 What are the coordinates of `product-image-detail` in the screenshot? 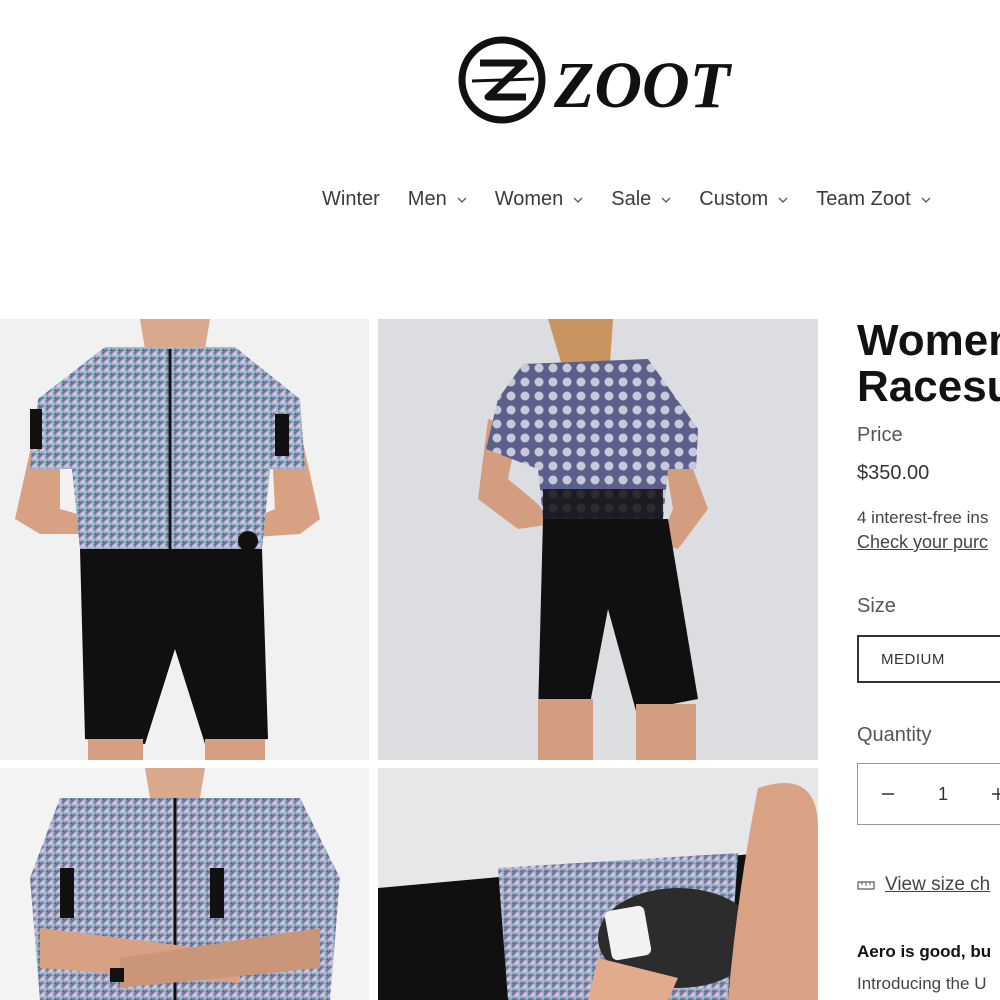 It's located at (598, 884).